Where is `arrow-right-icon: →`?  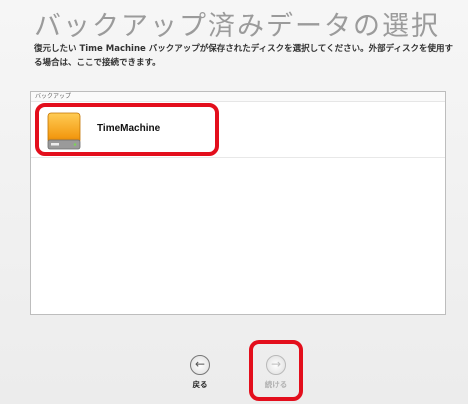 arrow-right-icon: → is located at coordinates (276, 365).